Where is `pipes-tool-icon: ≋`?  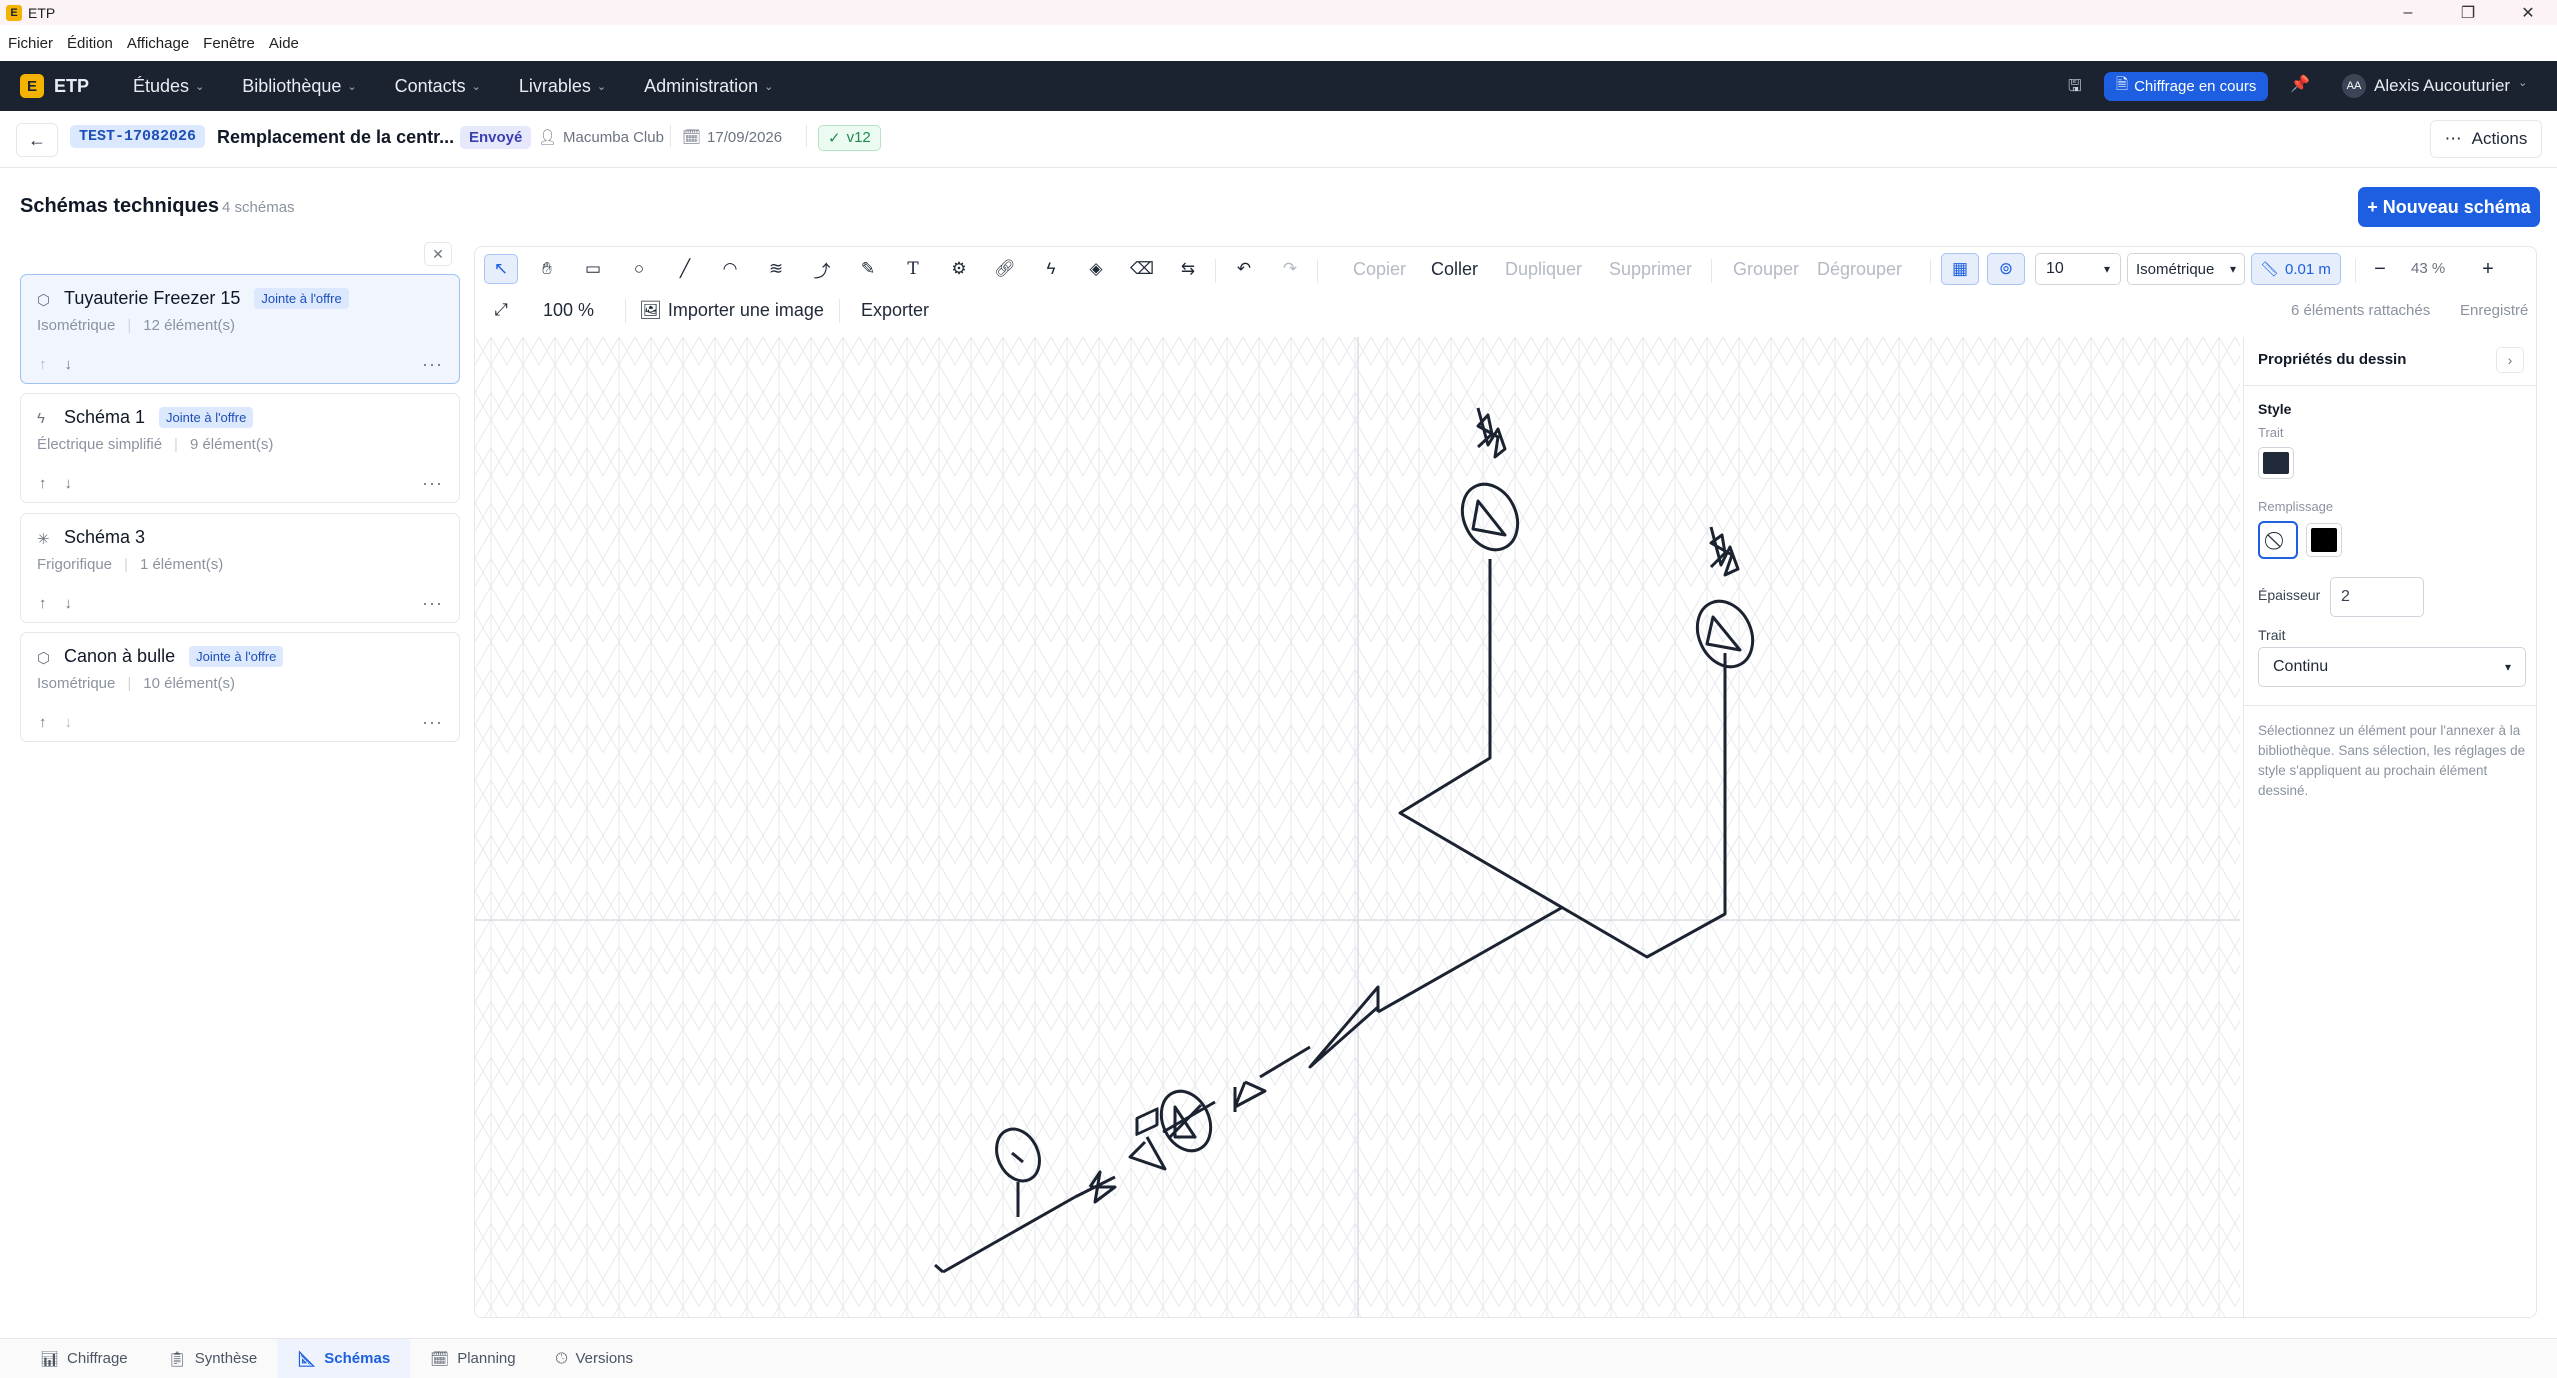 pipes-tool-icon: ≋ is located at coordinates (776, 269).